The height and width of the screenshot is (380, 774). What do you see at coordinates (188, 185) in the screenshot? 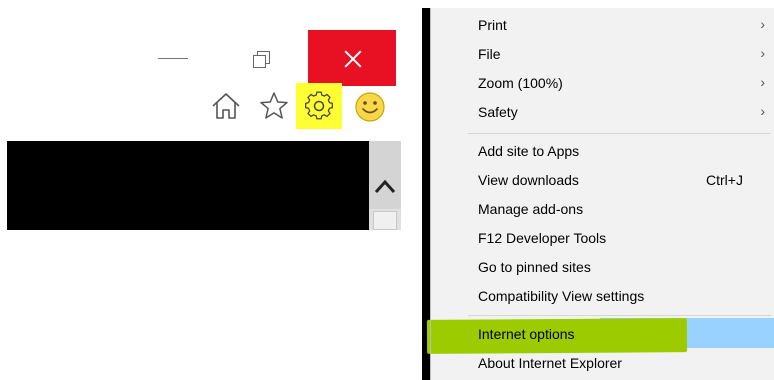
I see `page-content` at bounding box center [188, 185].